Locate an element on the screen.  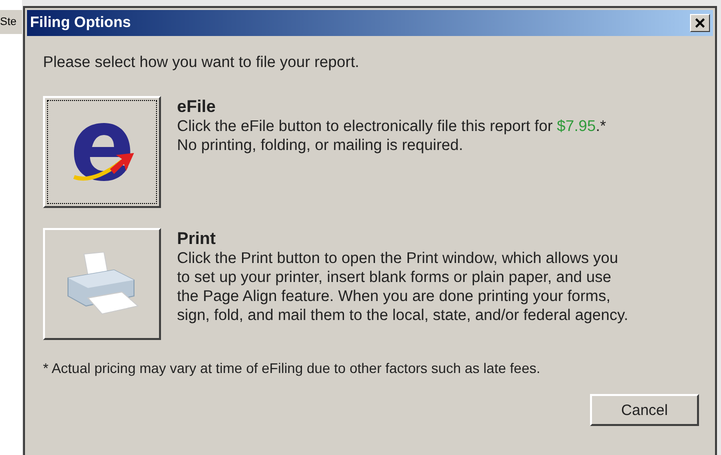
option-title: Print is located at coordinates (197, 239).